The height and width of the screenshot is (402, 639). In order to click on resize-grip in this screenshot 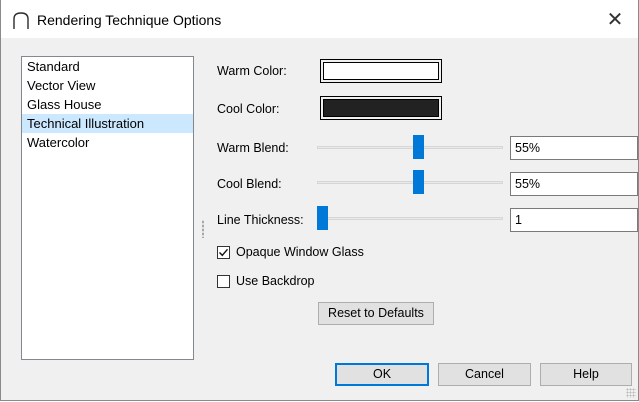, I will do `click(631, 393)`.